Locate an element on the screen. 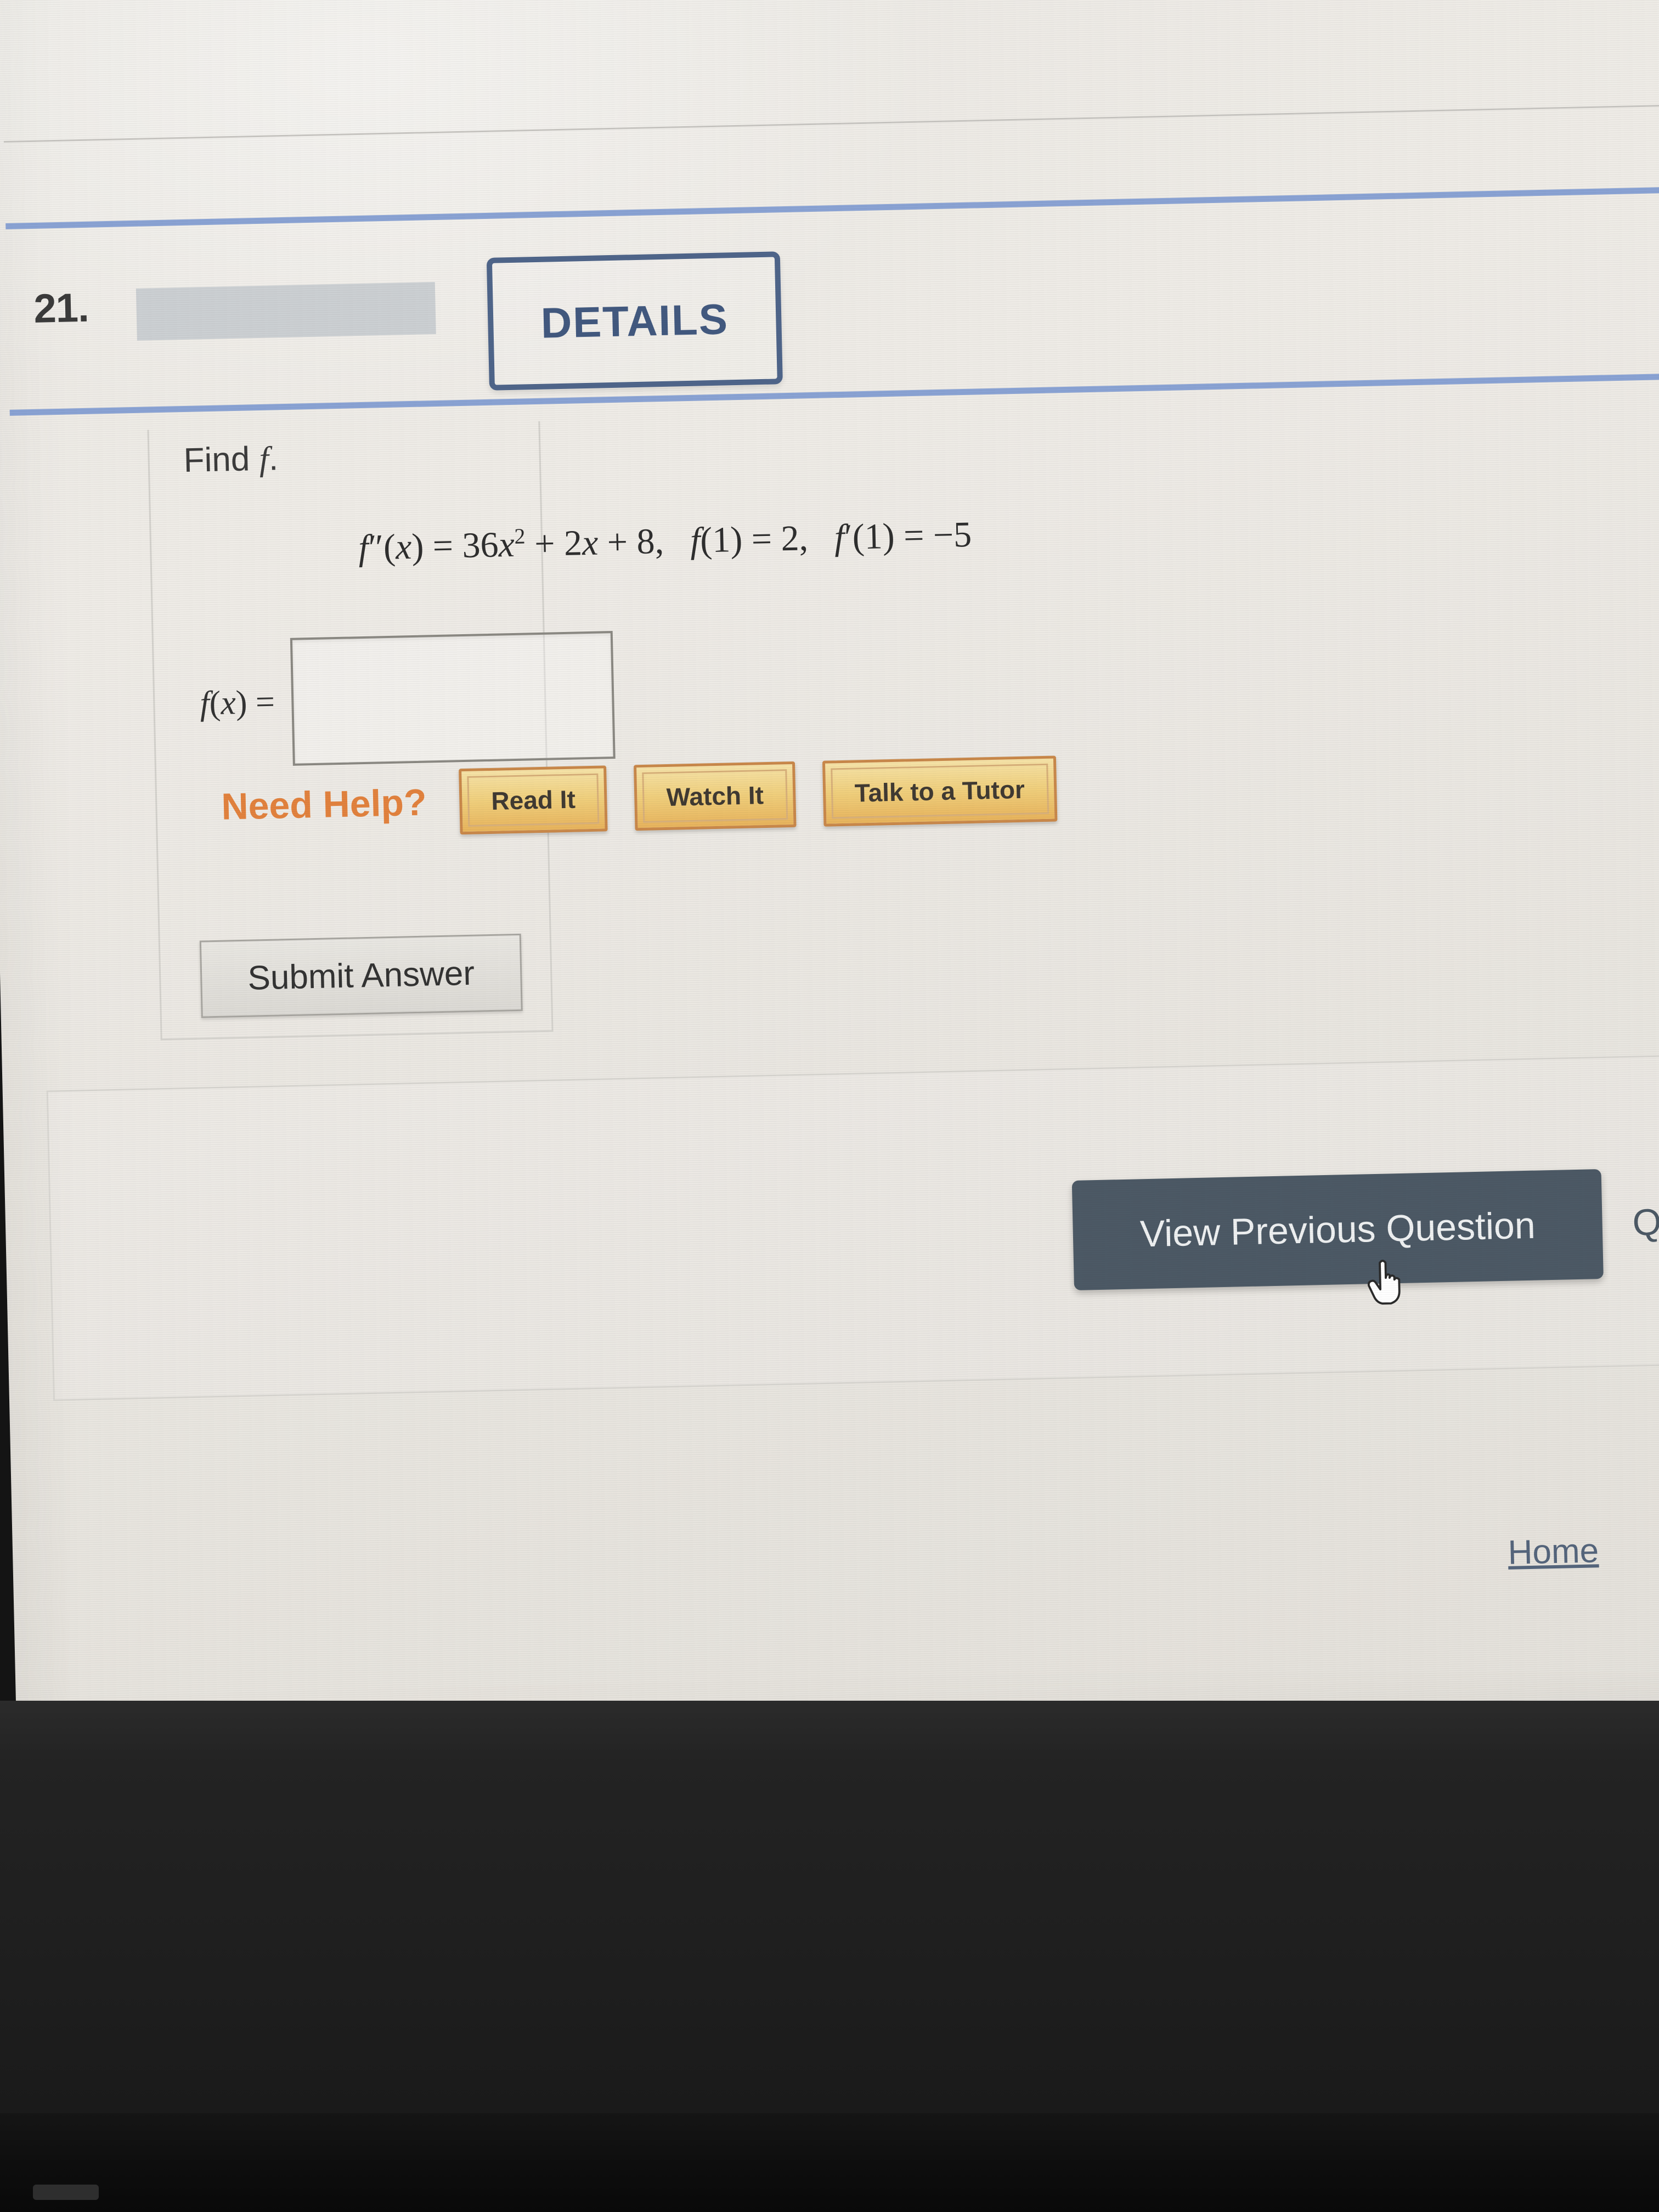 The width and height of the screenshot is (1659, 2212). watch-it-label: Watch It is located at coordinates (715, 796).